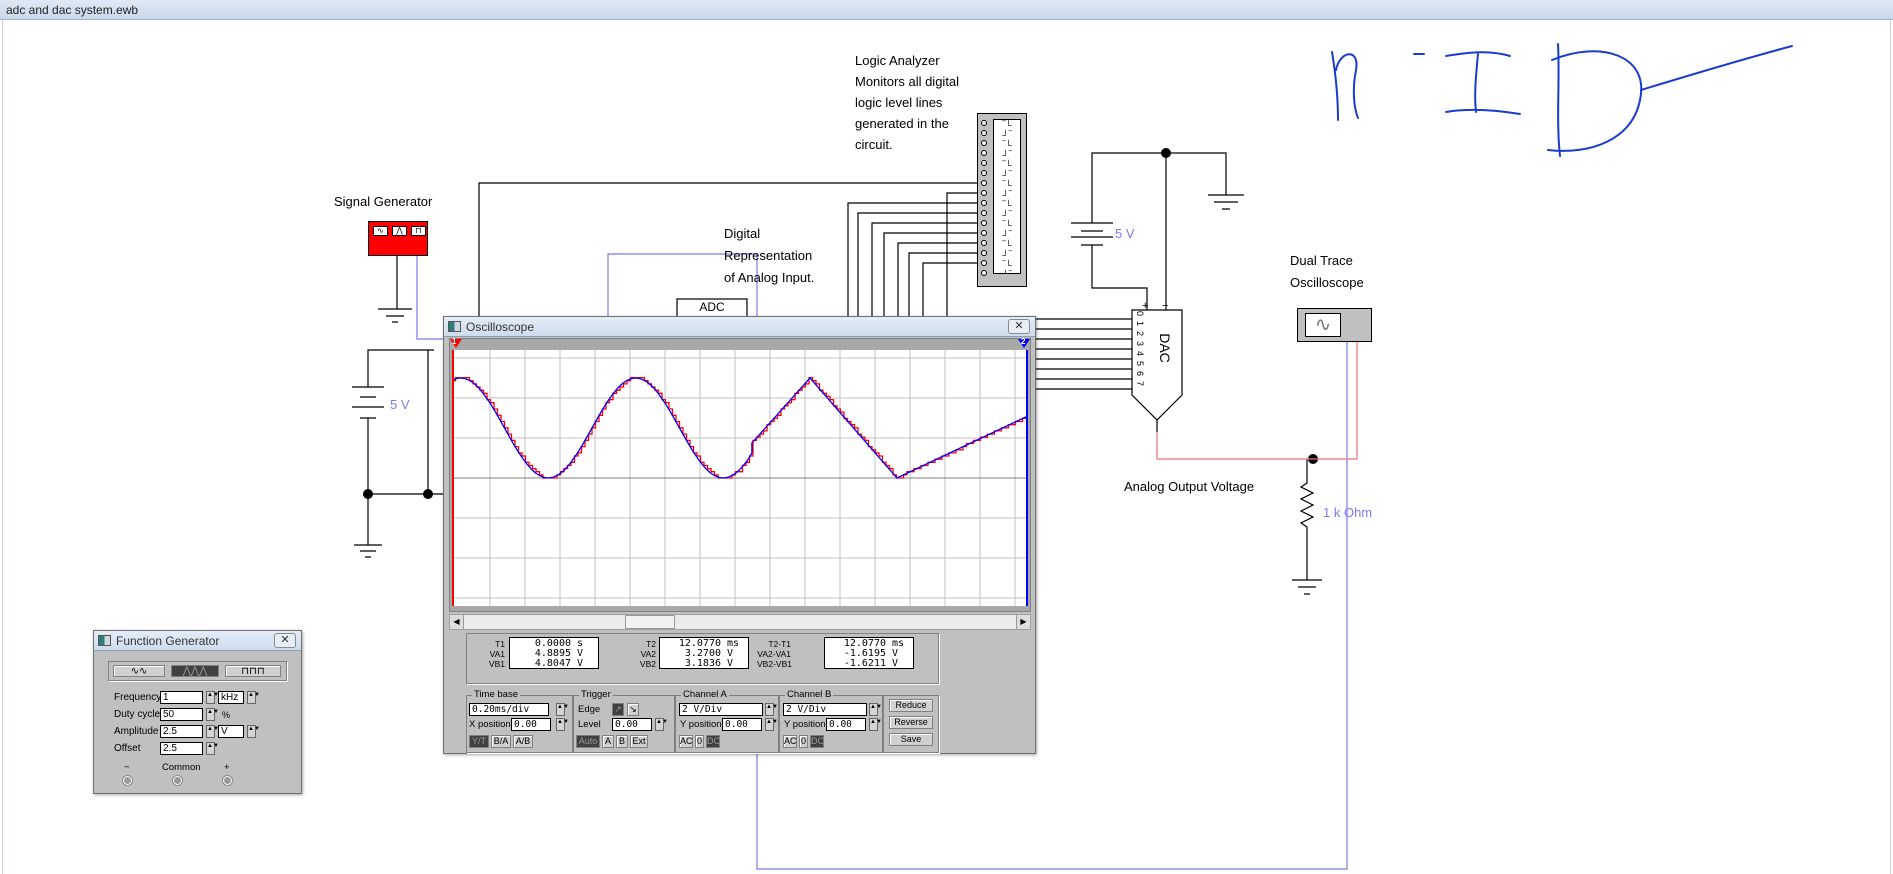 This screenshot has width=1893, height=874. I want to click on analog-output-label: Analog Output Voltage, so click(1189, 486).